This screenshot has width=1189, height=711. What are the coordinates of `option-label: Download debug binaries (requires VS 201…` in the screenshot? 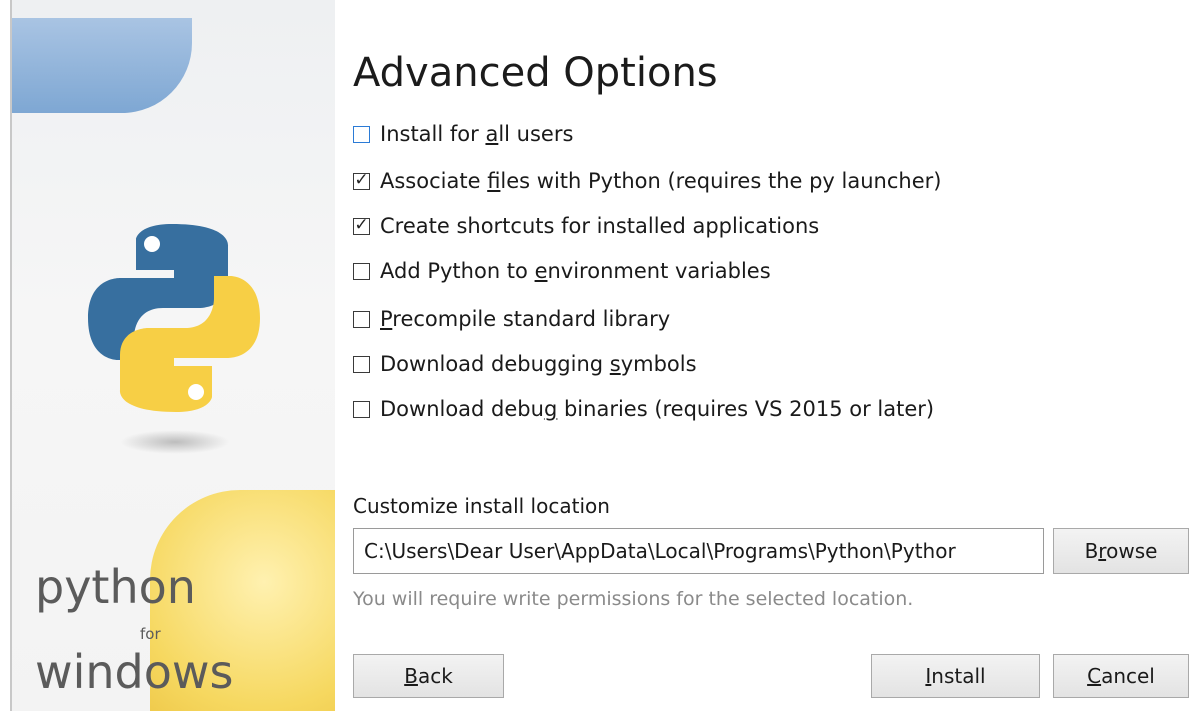 It's located at (657, 409).